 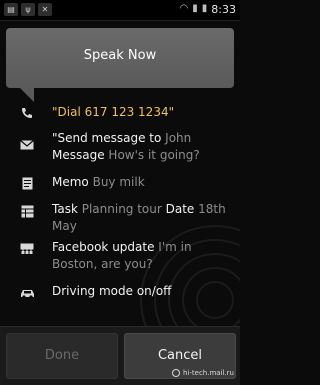 I want to click on battery-icon: ▮, so click(x=204, y=8).